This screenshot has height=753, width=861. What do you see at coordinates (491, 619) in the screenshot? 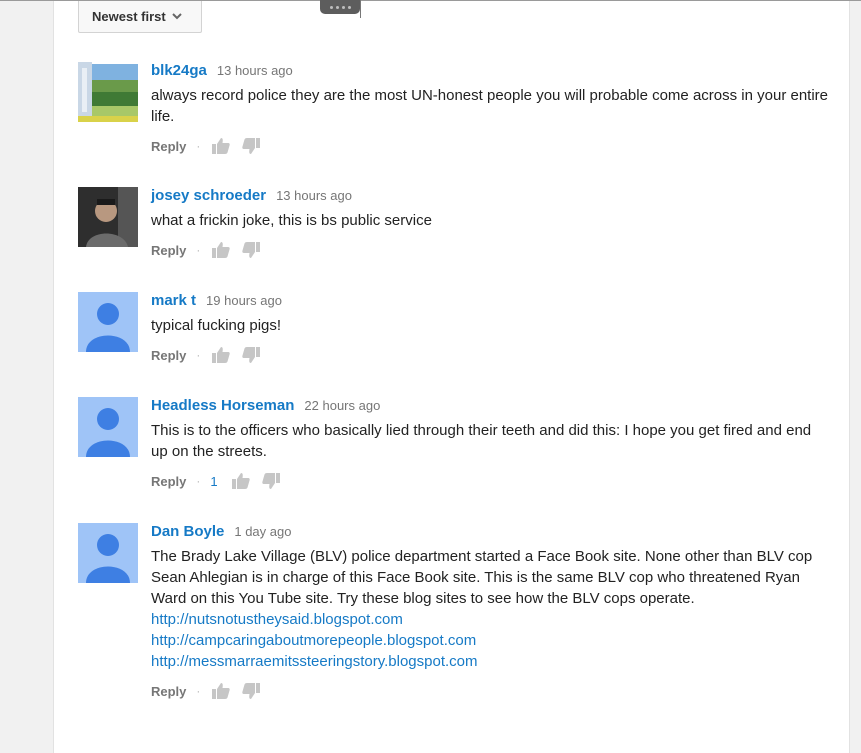
I see `comment-link: http://nutsnotustheysaid.blogspot.com` at bounding box center [491, 619].